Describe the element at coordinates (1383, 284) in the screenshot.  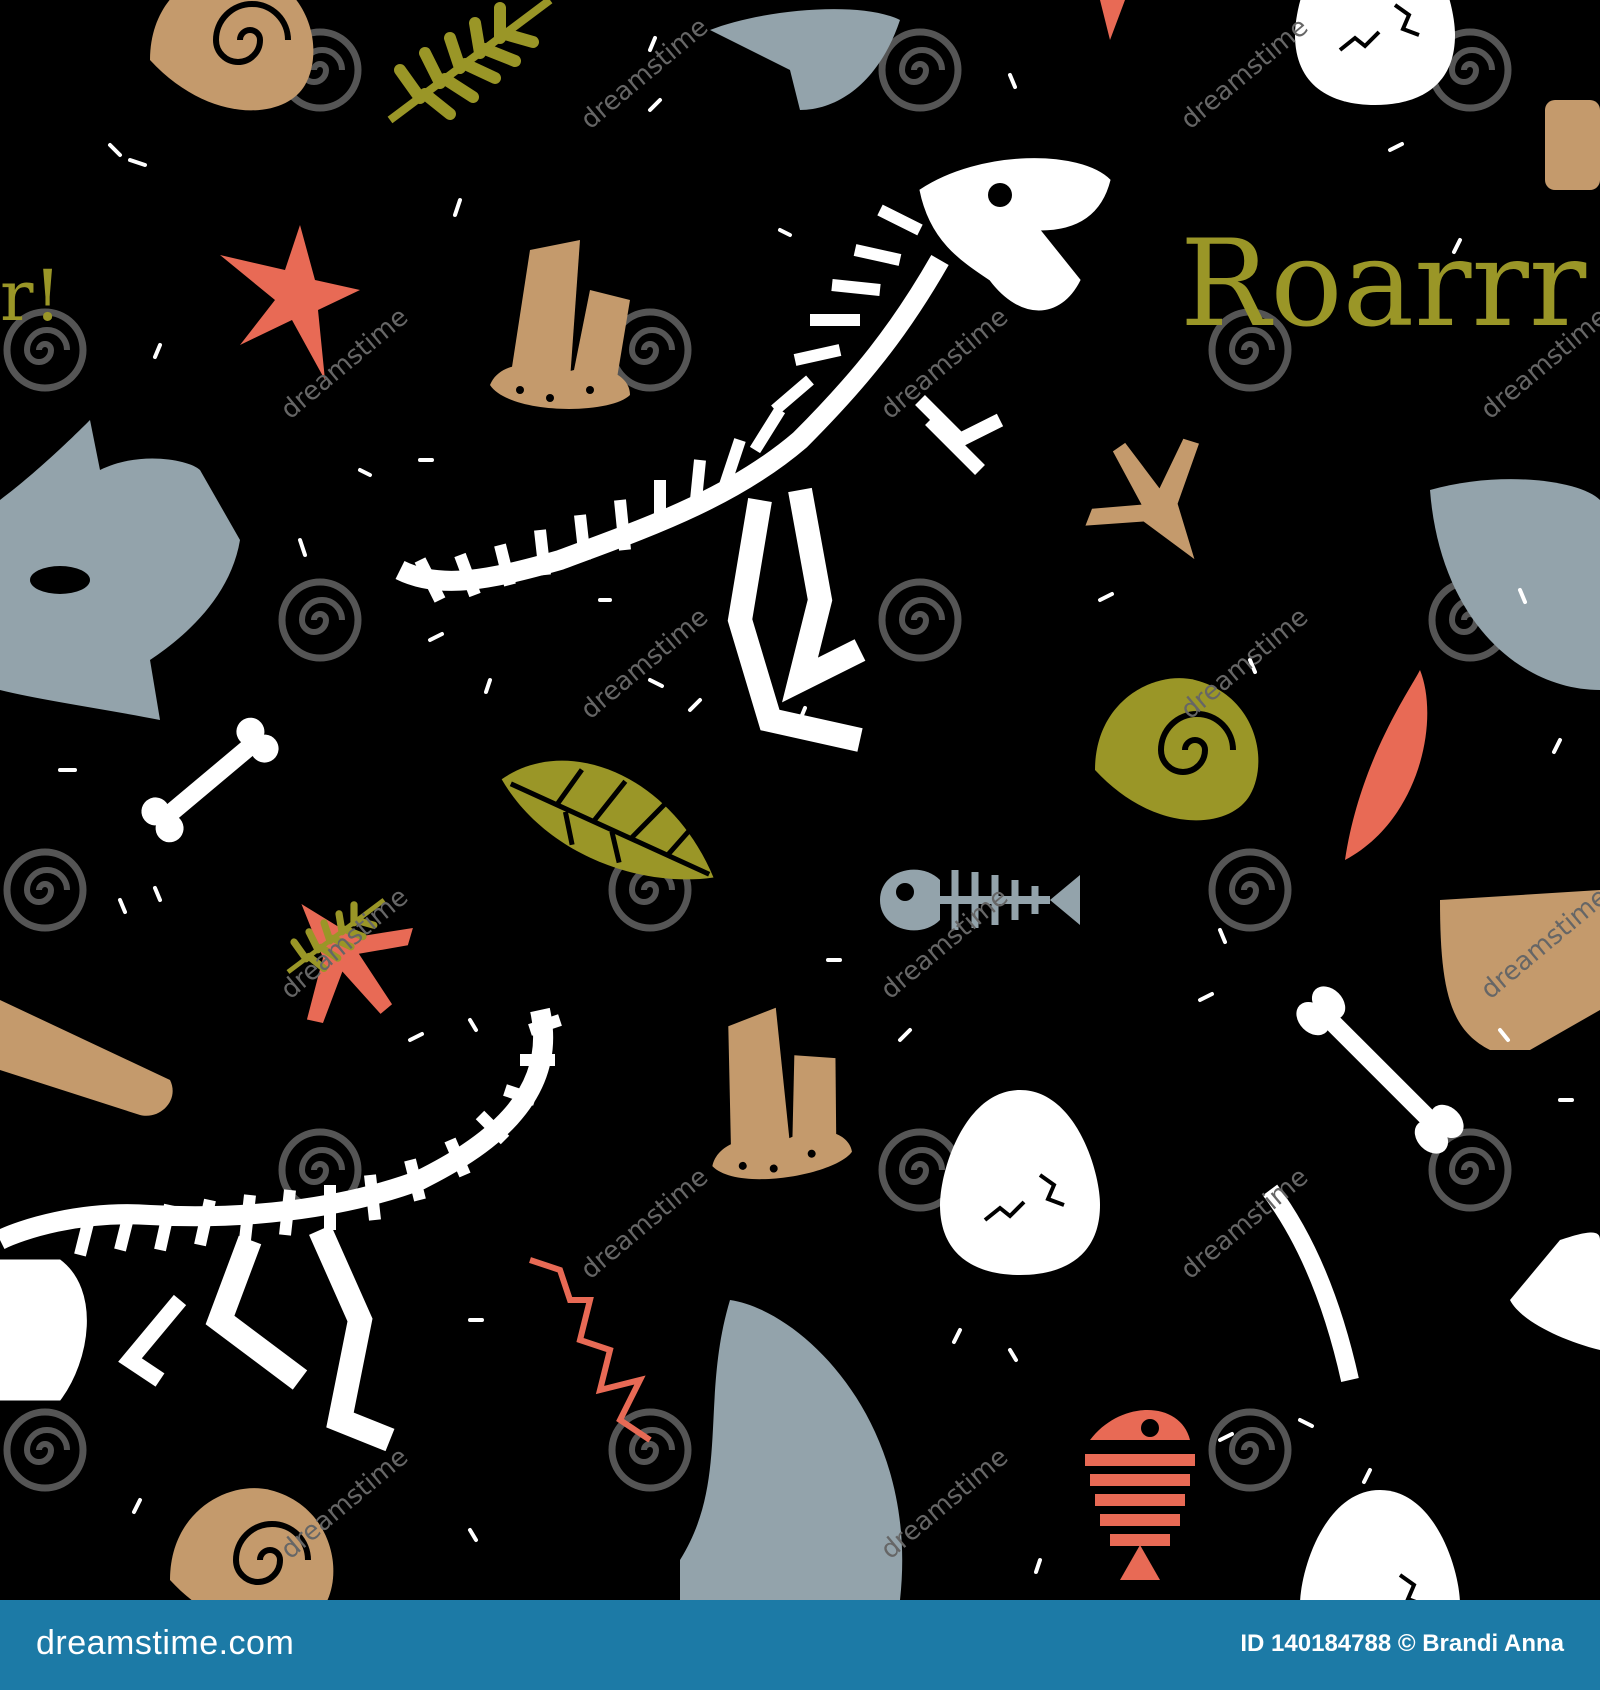
I see `roar-text: Roarrr` at that location.